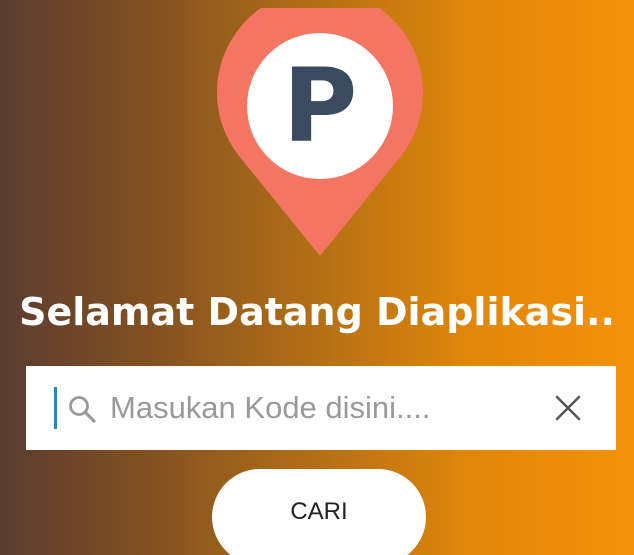 This screenshot has height=555, width=634. I want to click on search-bar, so click(321, 408).